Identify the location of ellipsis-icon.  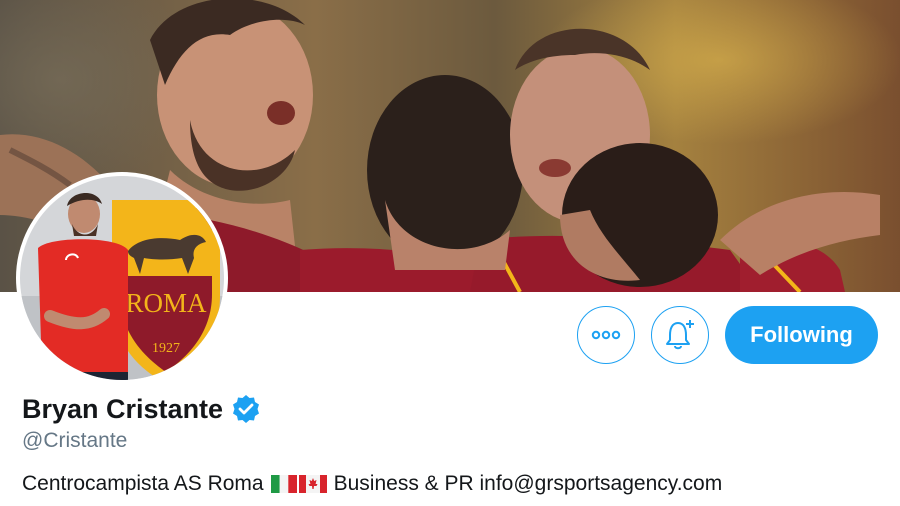
(606, 335).